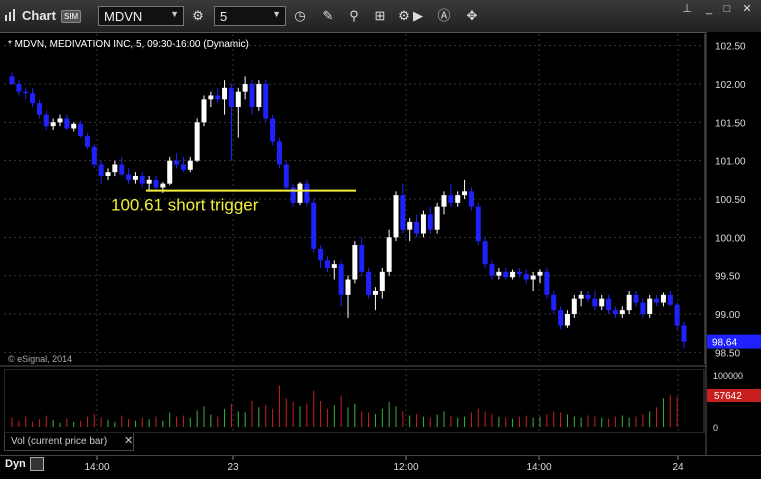 The image size is (761, 479). Describe the element at coordinates (444, 16) in the screenshot. I see `alert-icon: Ⓐ` at that location.